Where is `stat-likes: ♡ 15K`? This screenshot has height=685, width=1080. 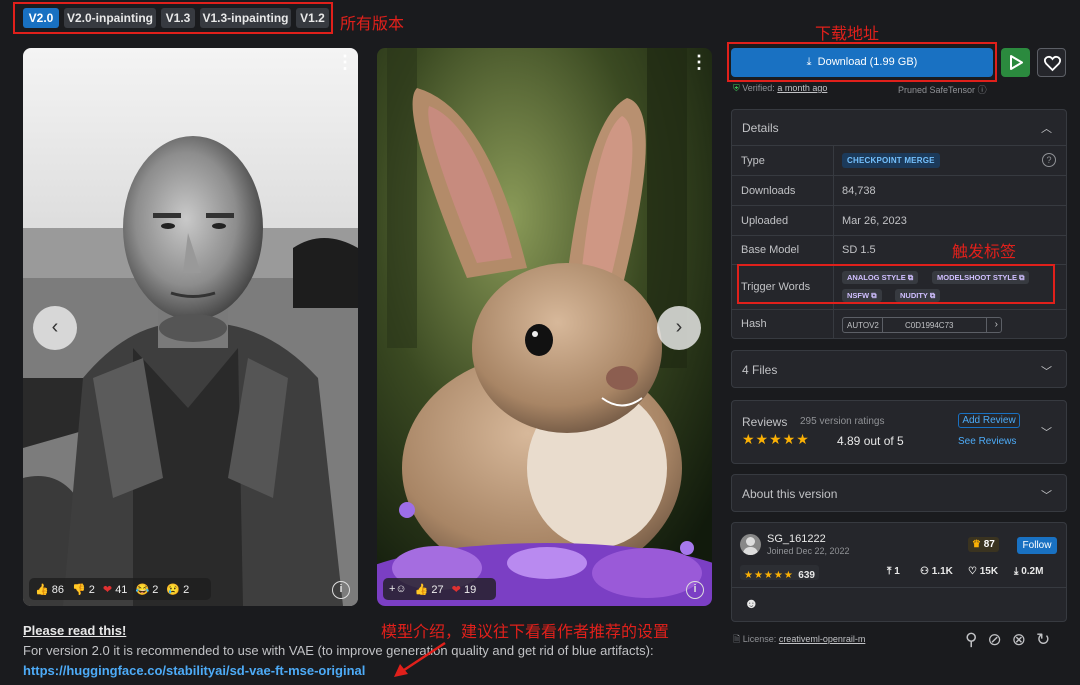 stat-likes: ♡ 15K is located at coordinates (983, 571).